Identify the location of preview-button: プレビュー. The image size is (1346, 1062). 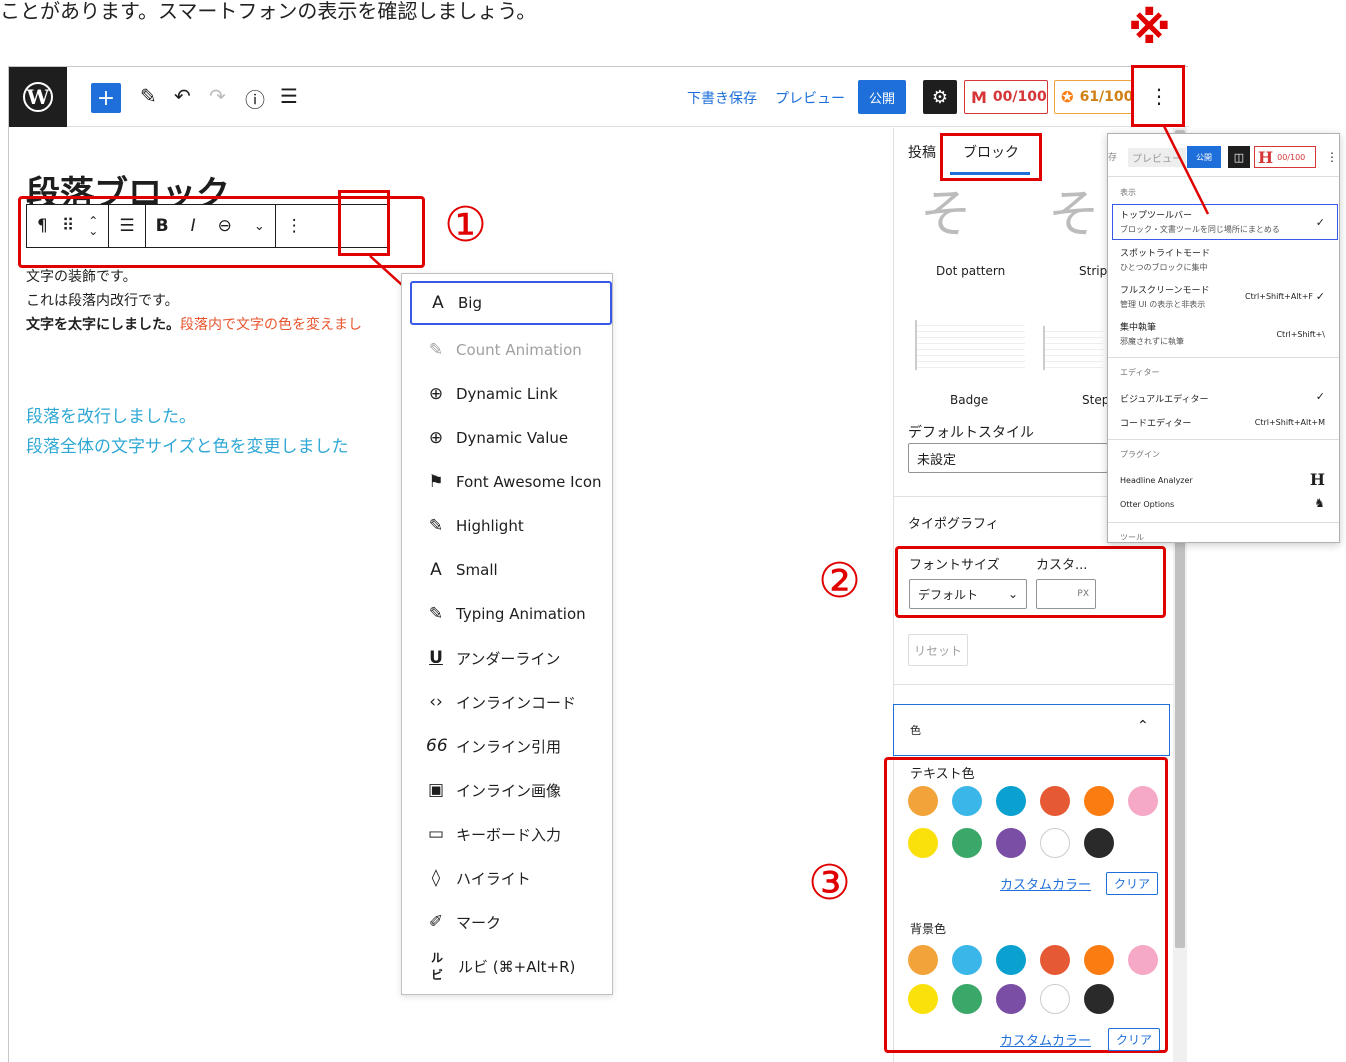
(810, 98).